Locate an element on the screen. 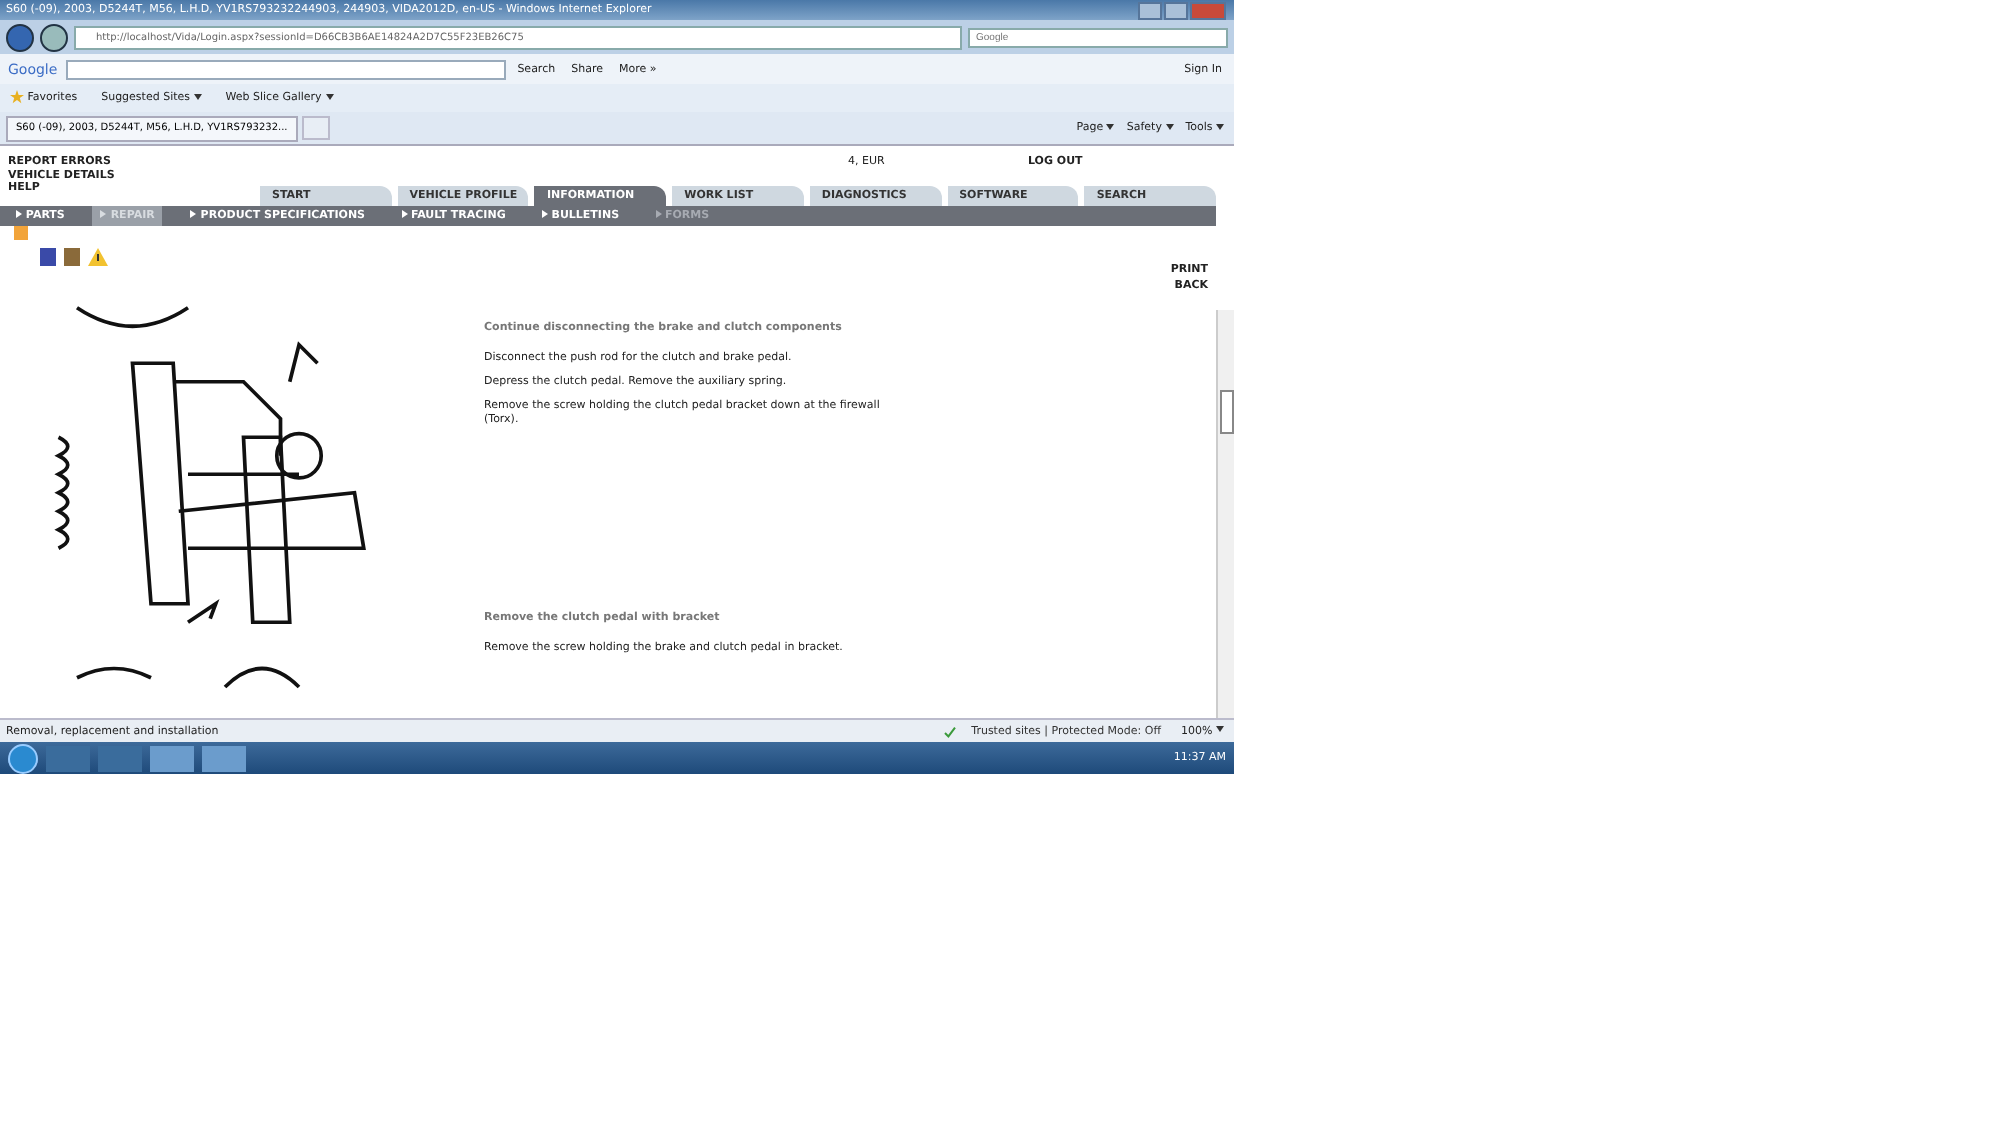  google-search-field is located at coordinates (285, 69).